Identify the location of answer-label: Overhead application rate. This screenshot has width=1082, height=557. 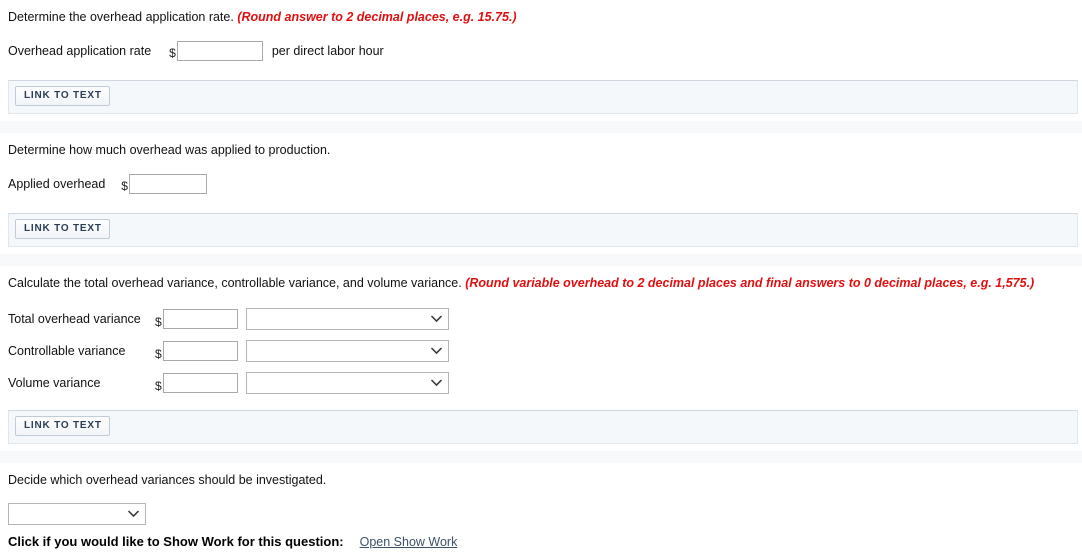
(80, 51).